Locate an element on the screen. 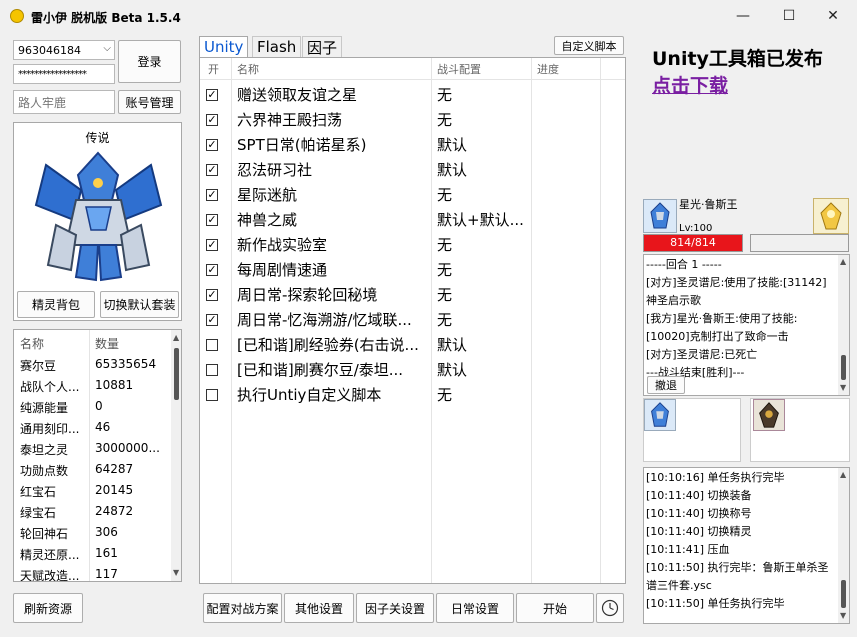 This screenshot has width=857, height=637. enemy-team-slot is located at coordinates (800, 430).